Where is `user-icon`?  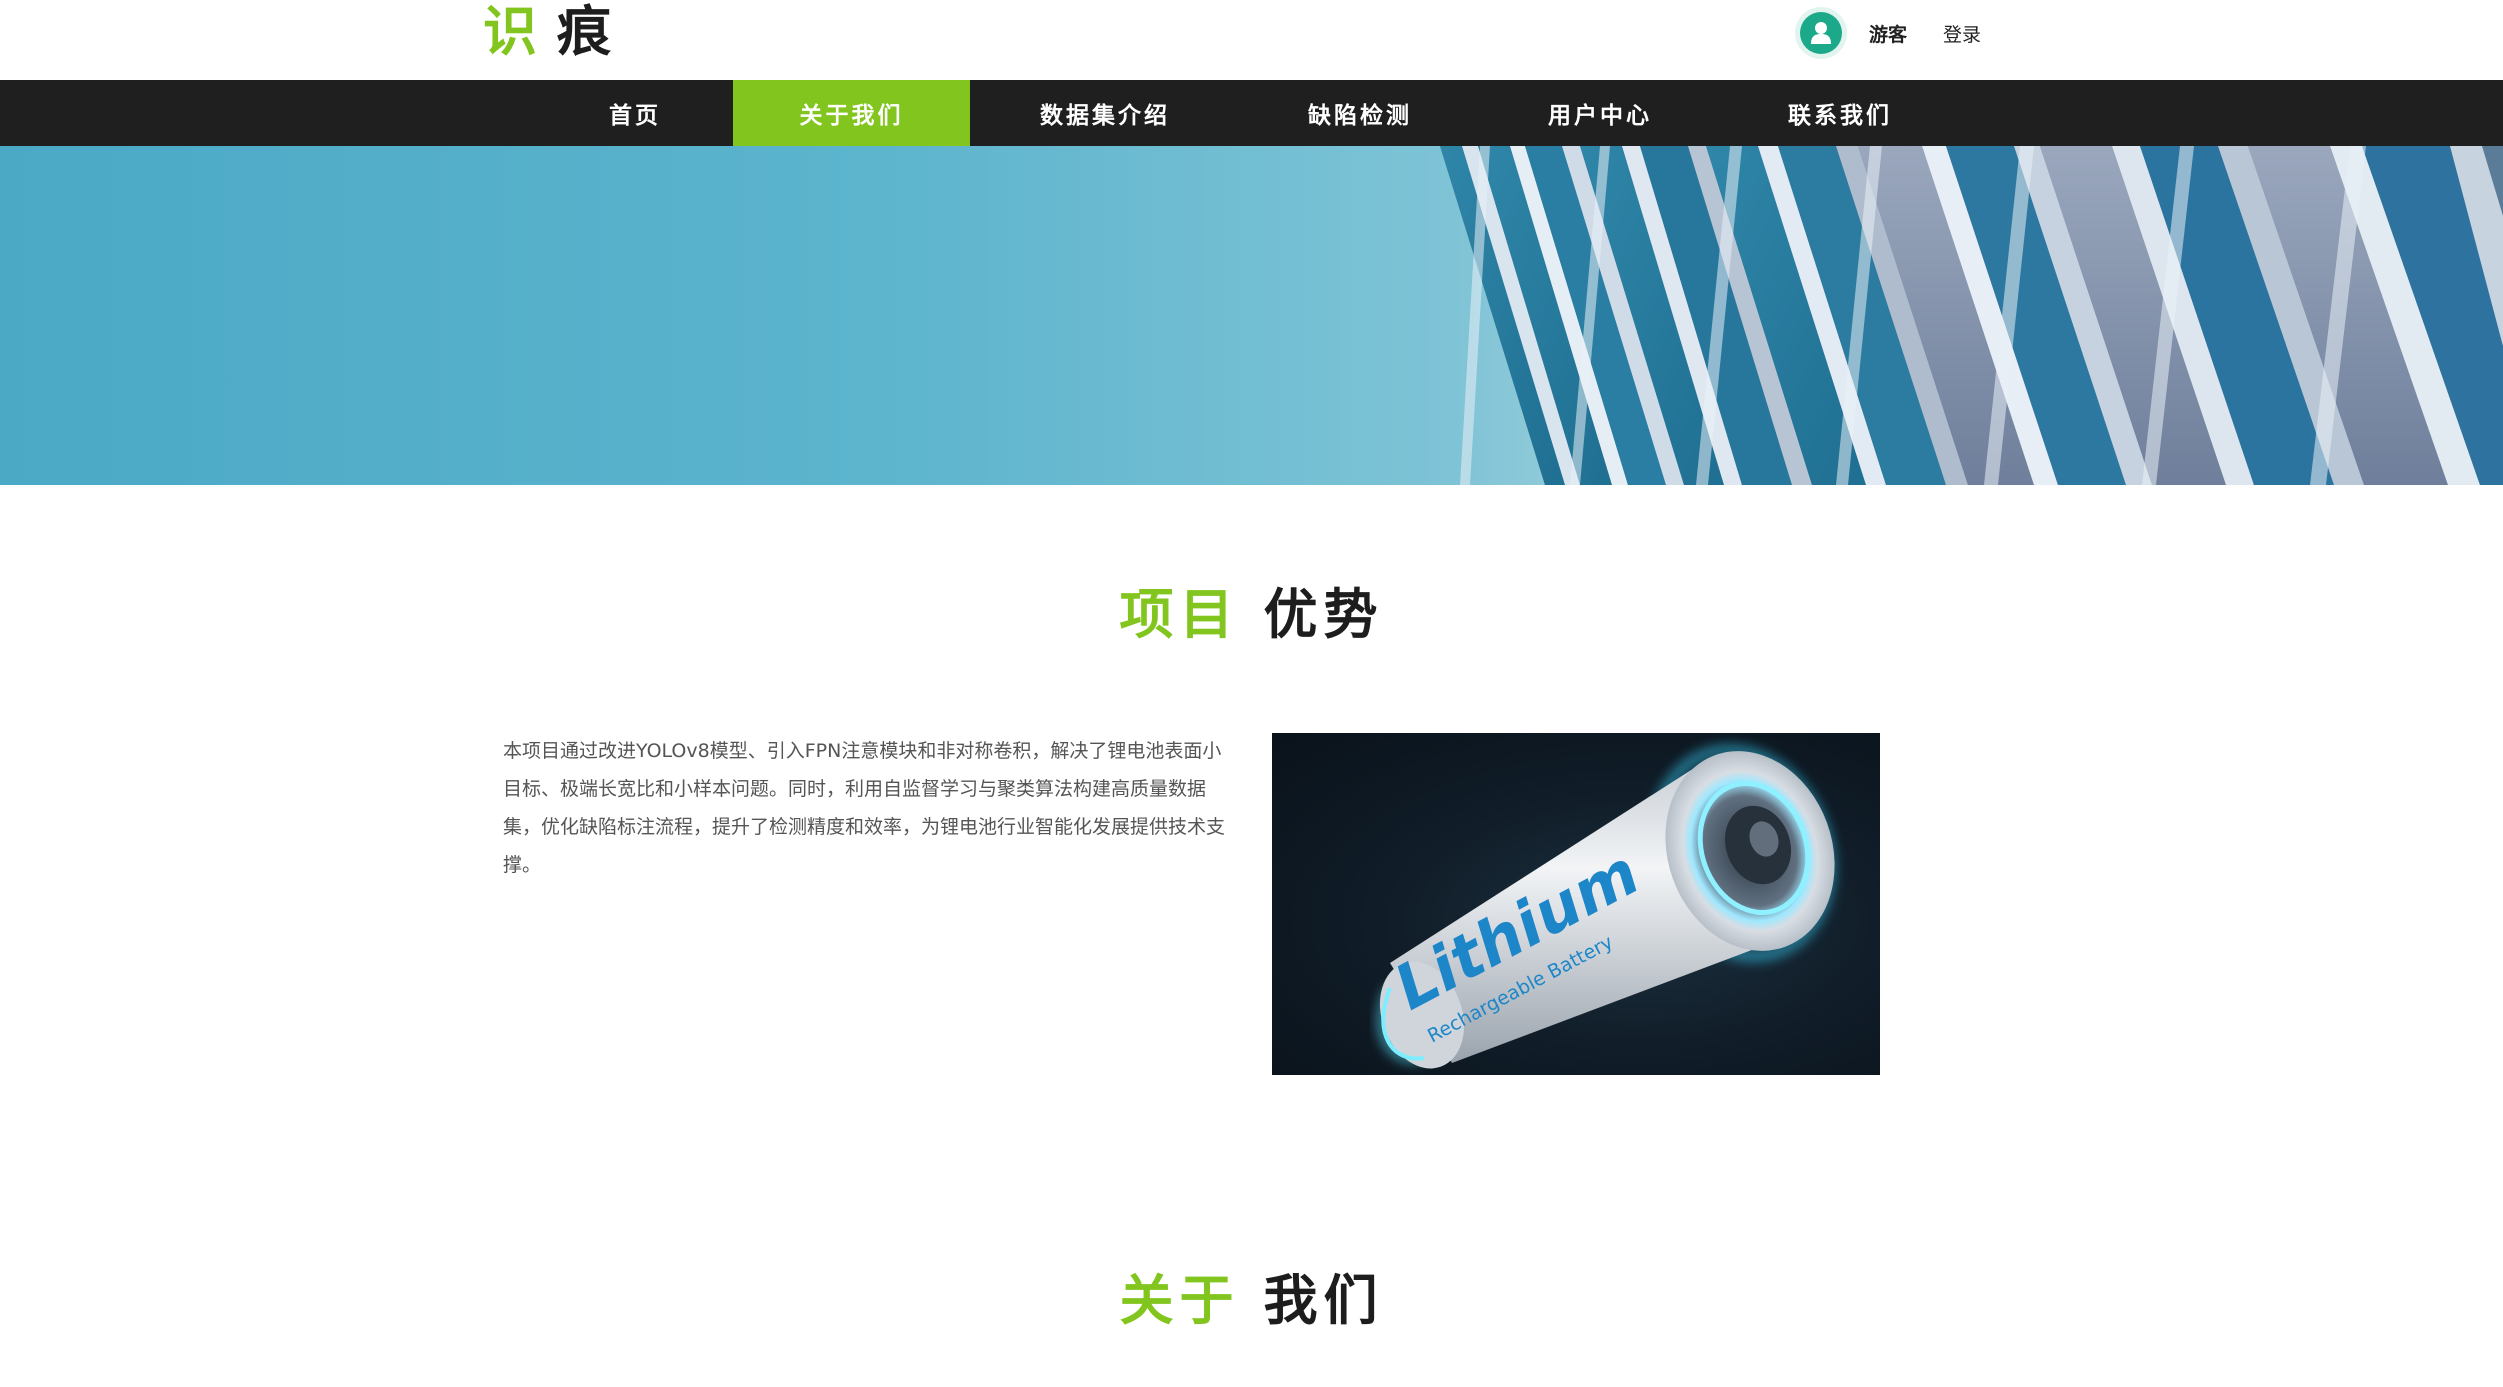
user-icon is located at coordinates (1821, 33).